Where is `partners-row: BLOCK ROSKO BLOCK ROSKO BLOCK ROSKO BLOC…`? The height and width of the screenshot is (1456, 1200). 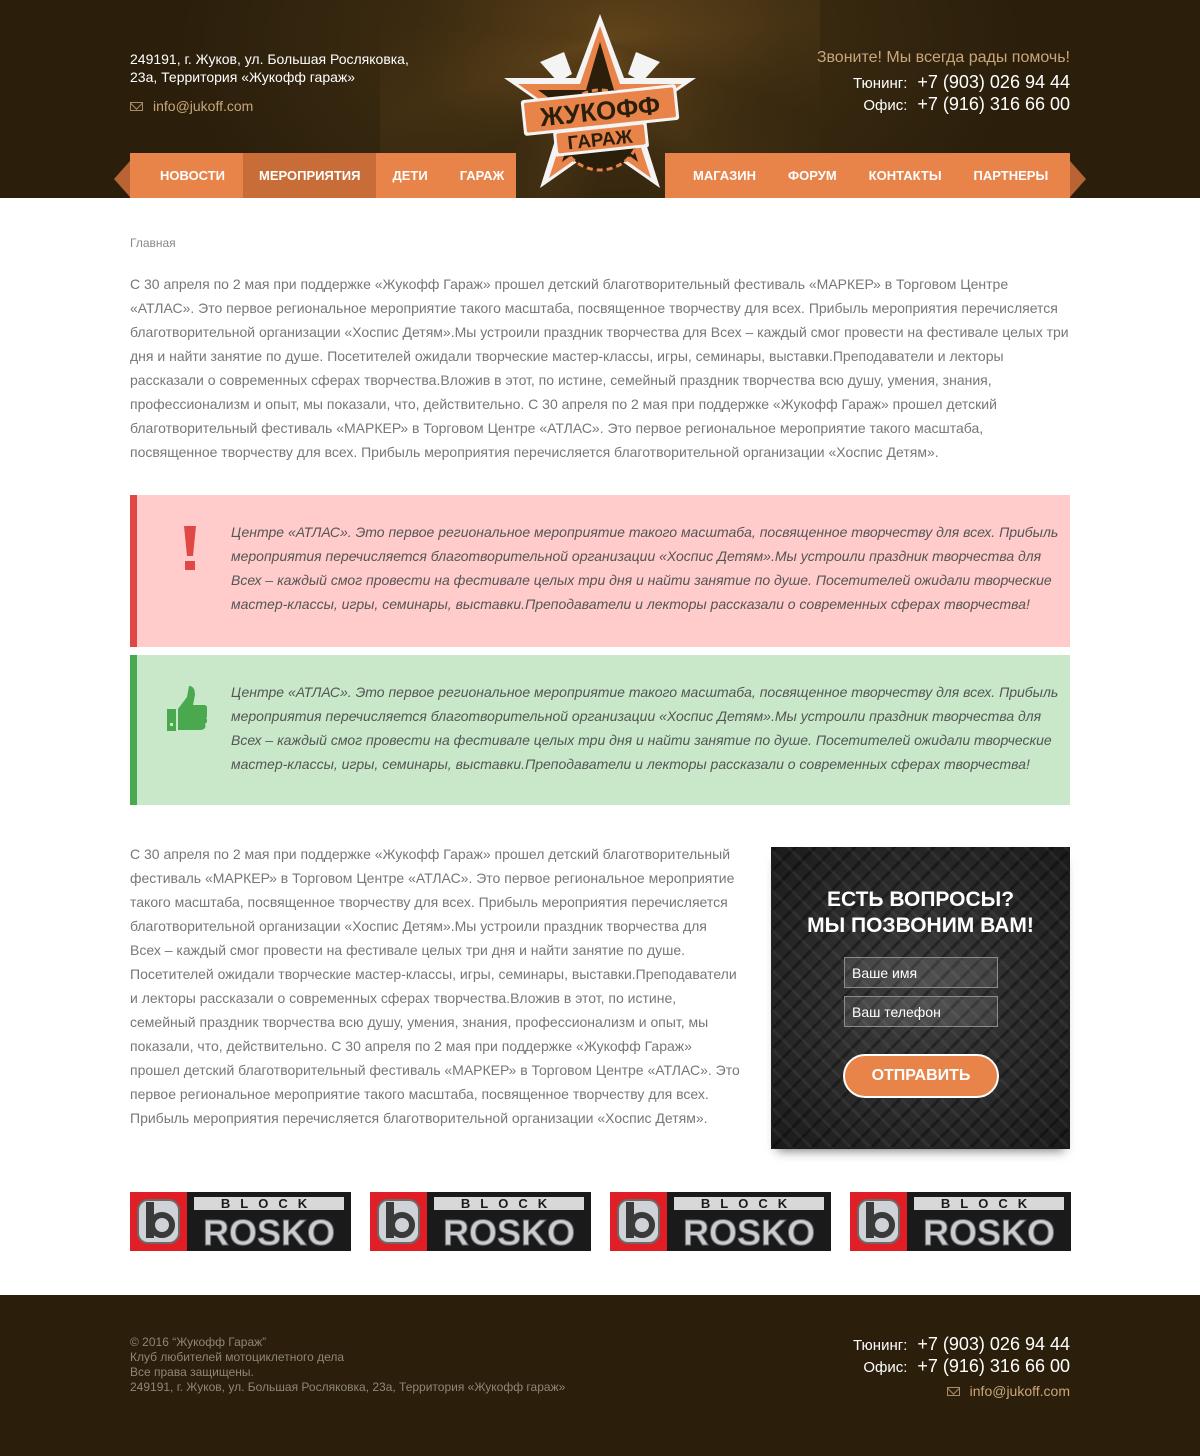
partners-row: BLOCK ROSKO BLOCK ROSKO BLOCK ROSKO BLOC… is located at coordinates (600, 1222).